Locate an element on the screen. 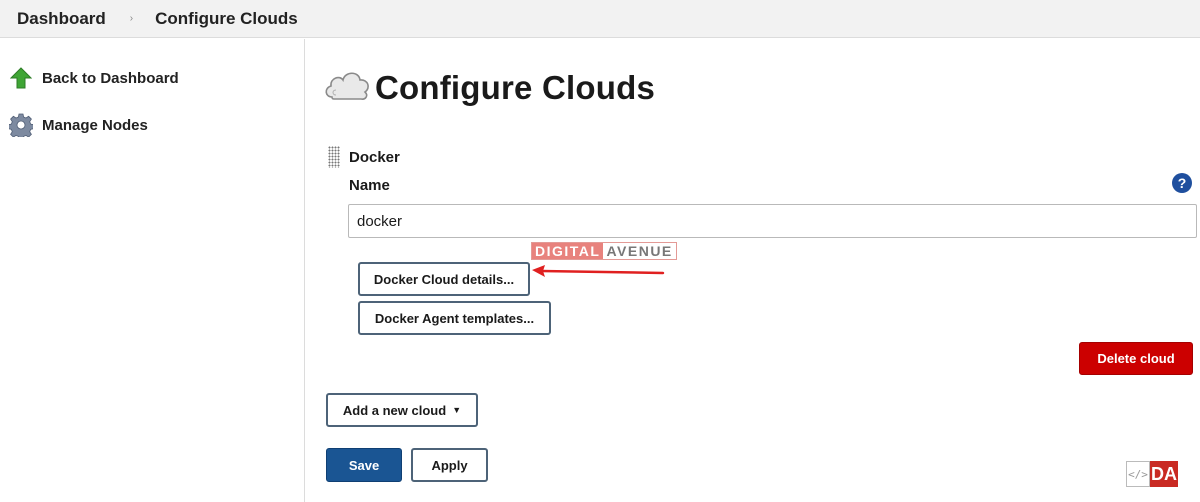 The height and width of the screenshot is (502, 1200). sidebar-item-back-to-dashboard: Back to Dashboard is located at coordinates (93, 78).